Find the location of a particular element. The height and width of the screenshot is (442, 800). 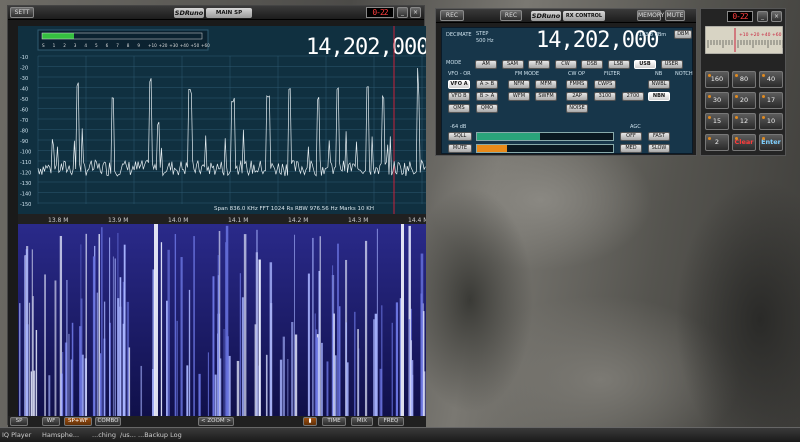

vfo-label: VFO - OR is located at coordinates (459, 74).